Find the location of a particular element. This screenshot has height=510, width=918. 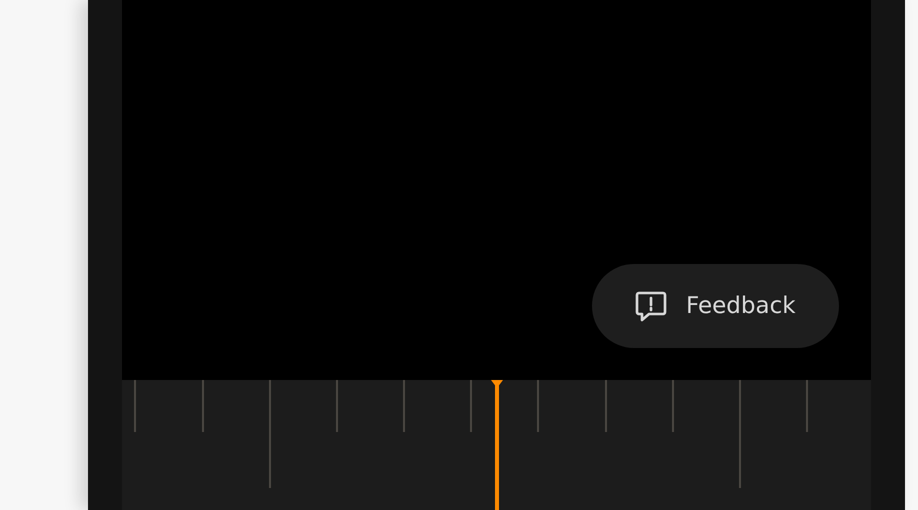

feedback-icon is located at coordinates (651, 306).